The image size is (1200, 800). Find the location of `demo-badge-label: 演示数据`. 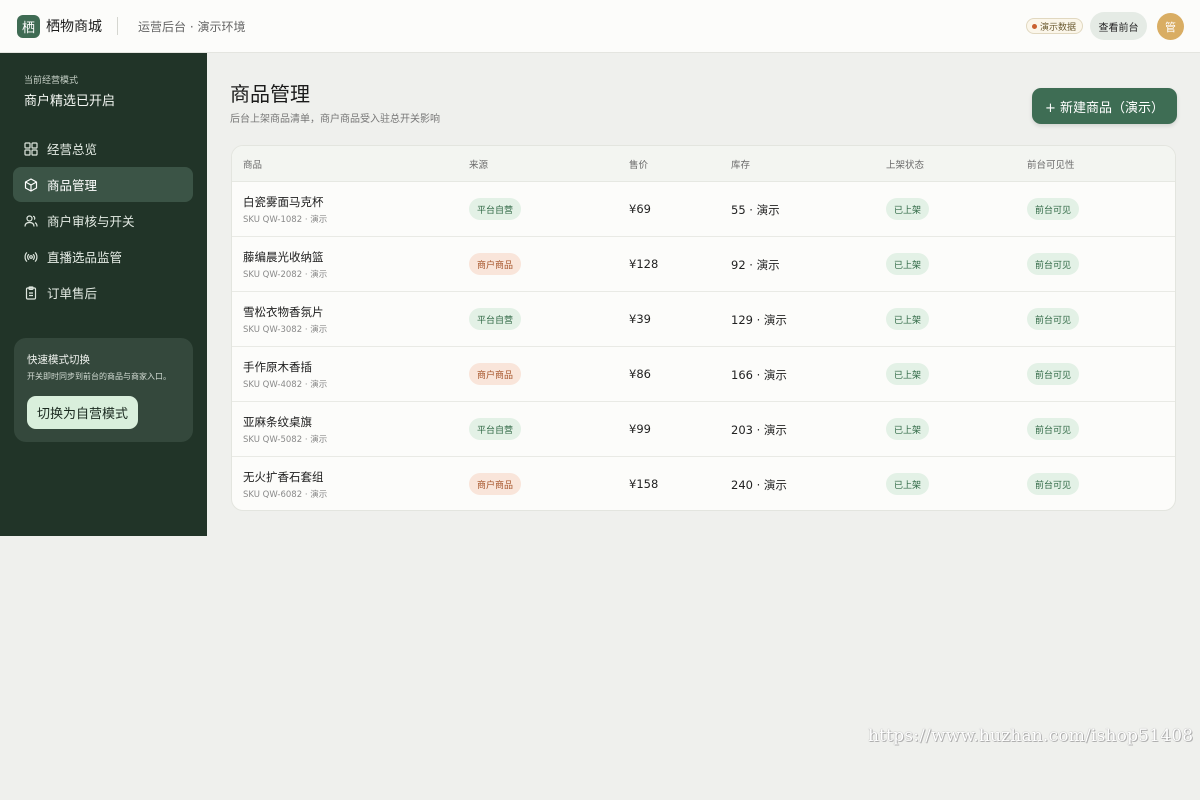

demo-badge-label: 演示数据 is located at coordinates (1058, 27).